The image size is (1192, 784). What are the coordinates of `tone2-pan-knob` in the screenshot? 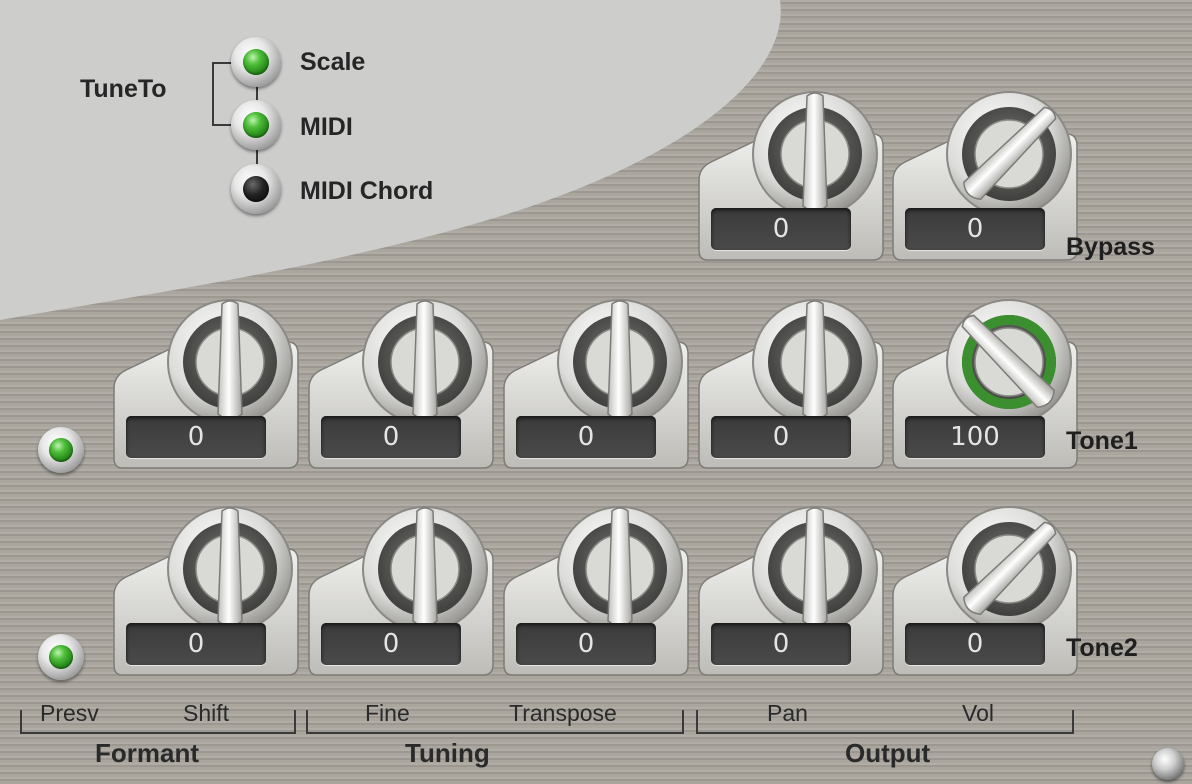 It's located at (815, 569).